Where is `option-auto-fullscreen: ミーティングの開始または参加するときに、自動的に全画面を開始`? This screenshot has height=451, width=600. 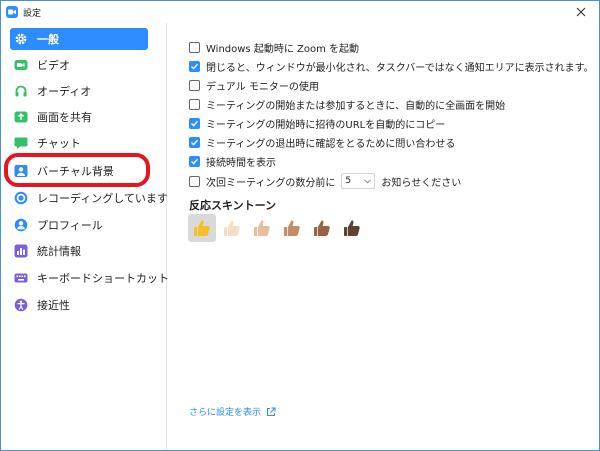
option-auto-fullscreen: ミーティングの開始または参加するときに、自動的に全画面を開始 is located at coordinates (347, 104).